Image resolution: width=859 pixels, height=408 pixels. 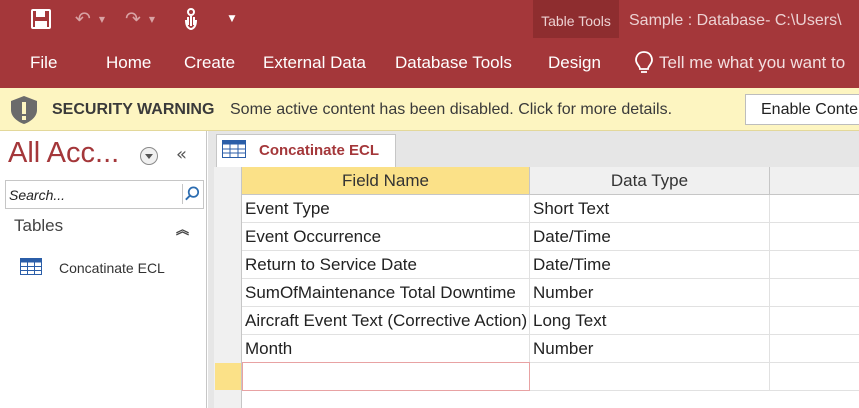 What do you see at coordinates (92, 194) in the screenshot?
I see `search-input` at bounding box center [92, 194].